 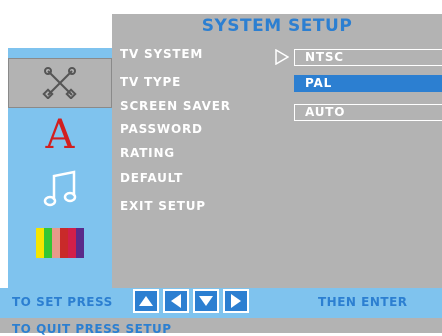 I want to click on pointer-icon, so click(x=282, y=57).